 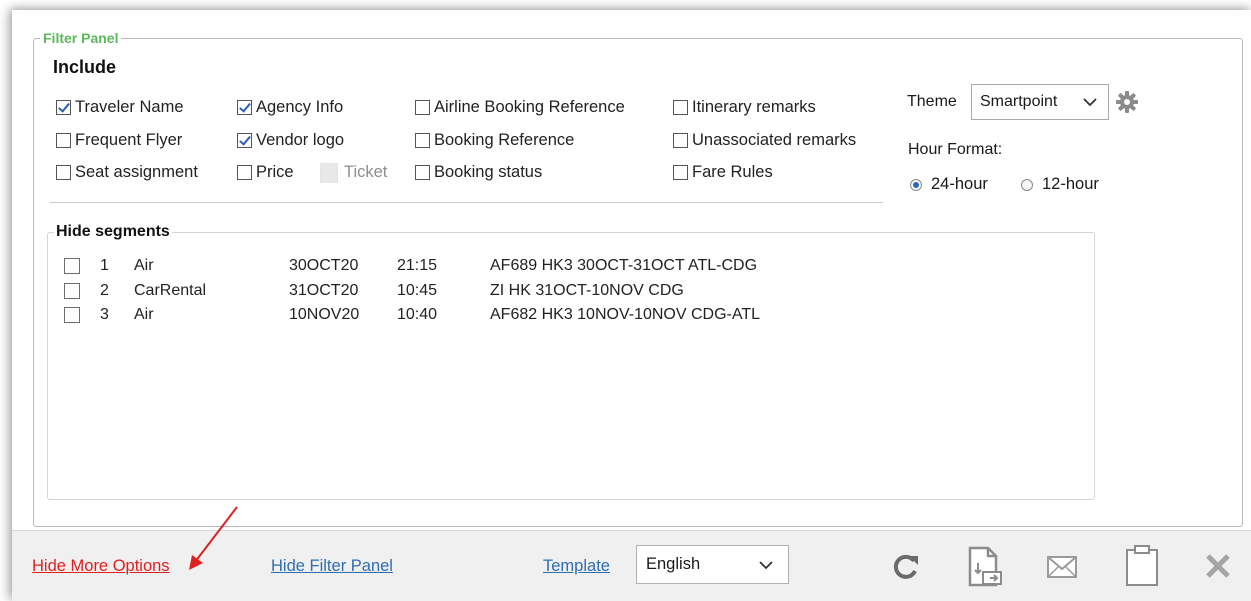 I want to click on segment-type: CarRental, so click(x=170, y=290).